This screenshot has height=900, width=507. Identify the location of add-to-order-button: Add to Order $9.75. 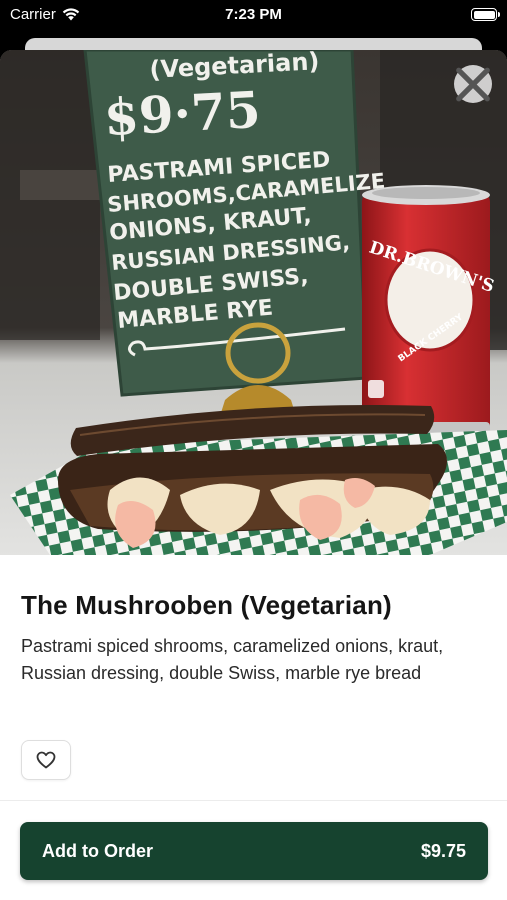
(254, 851).